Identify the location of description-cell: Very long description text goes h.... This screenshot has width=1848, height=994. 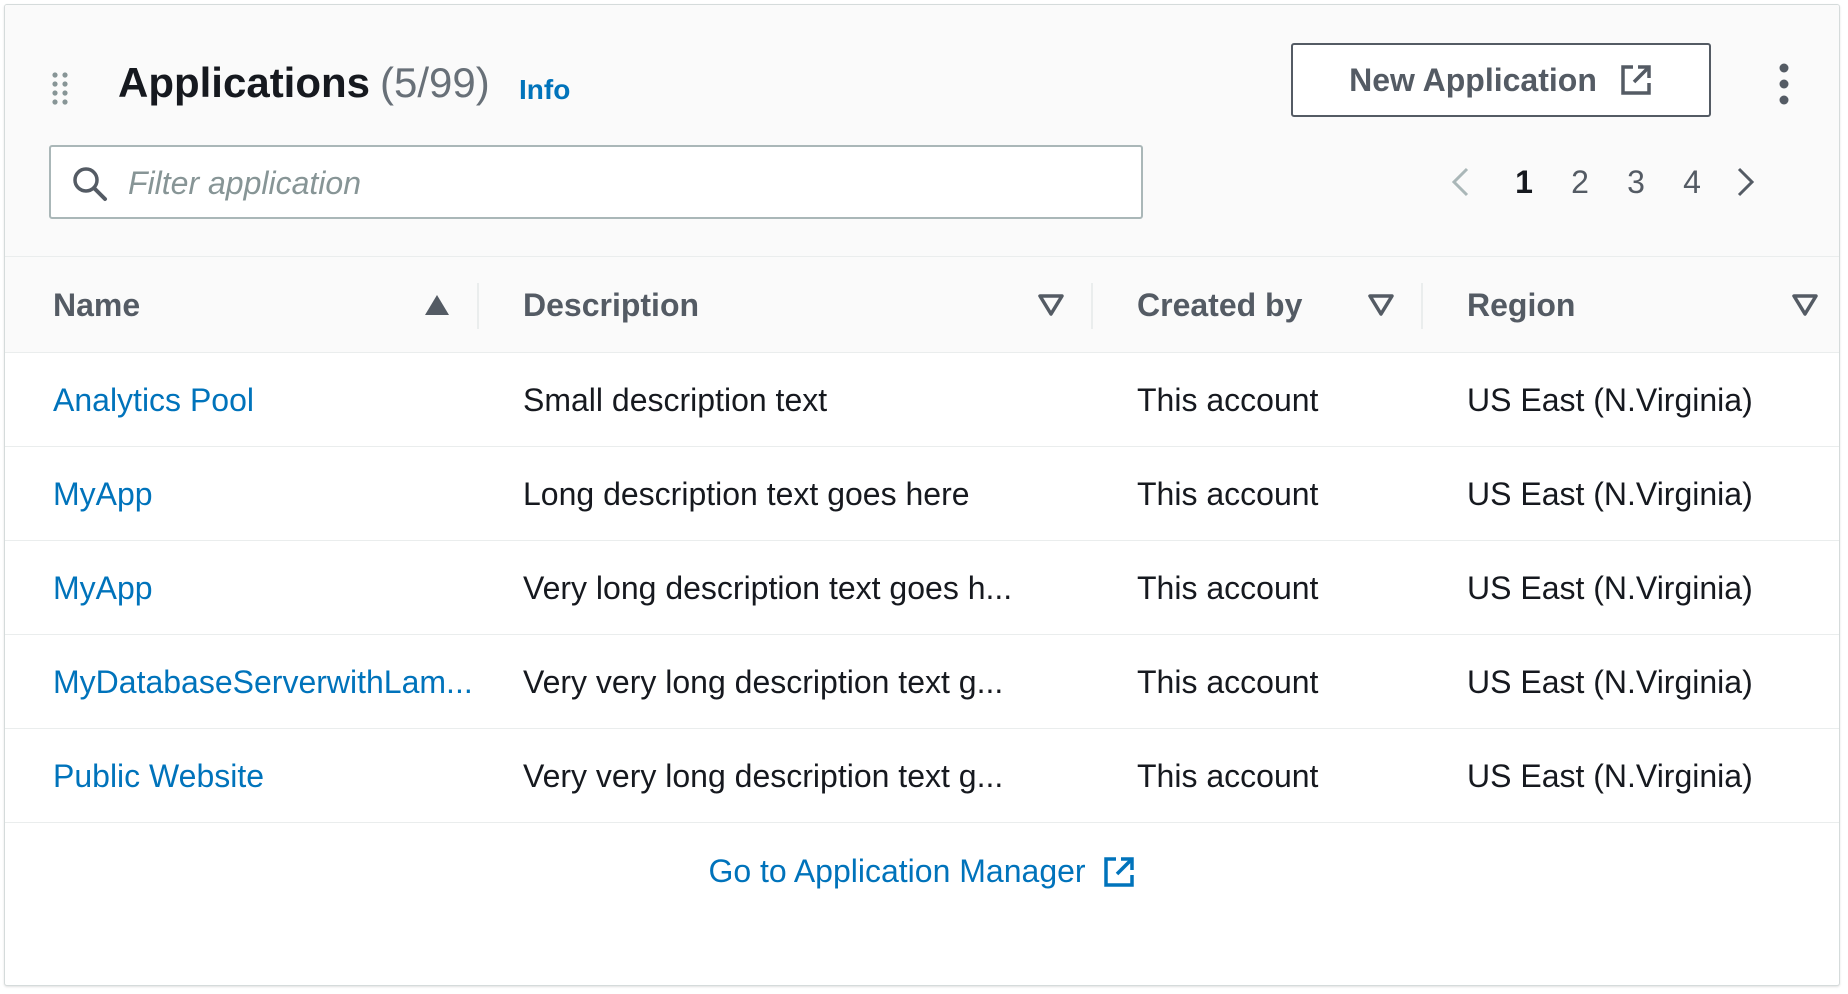
(768, 588).